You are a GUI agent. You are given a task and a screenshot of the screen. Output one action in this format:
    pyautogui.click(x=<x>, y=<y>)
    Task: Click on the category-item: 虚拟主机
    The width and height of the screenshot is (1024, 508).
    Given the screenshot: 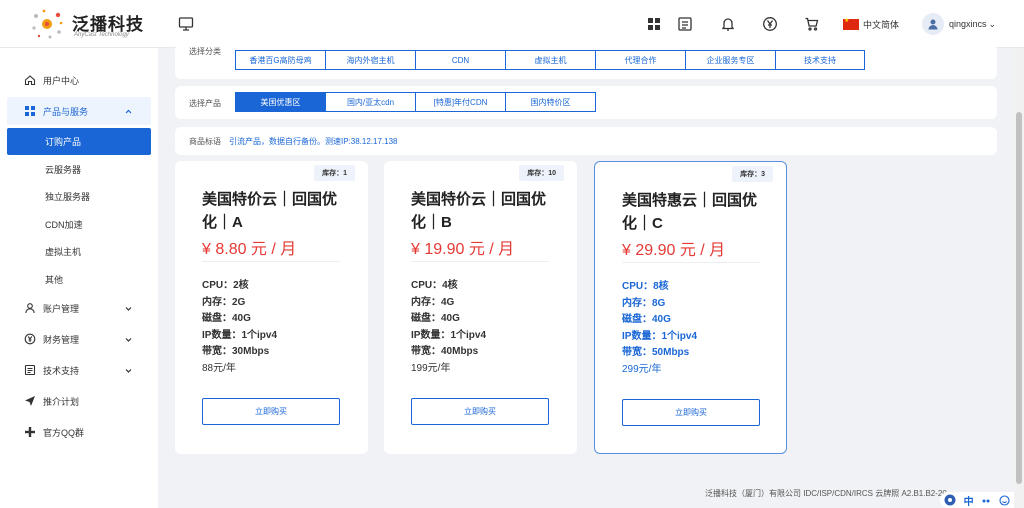 What is the action you would take?
    pyautogui.click(x=550, y=60)
    